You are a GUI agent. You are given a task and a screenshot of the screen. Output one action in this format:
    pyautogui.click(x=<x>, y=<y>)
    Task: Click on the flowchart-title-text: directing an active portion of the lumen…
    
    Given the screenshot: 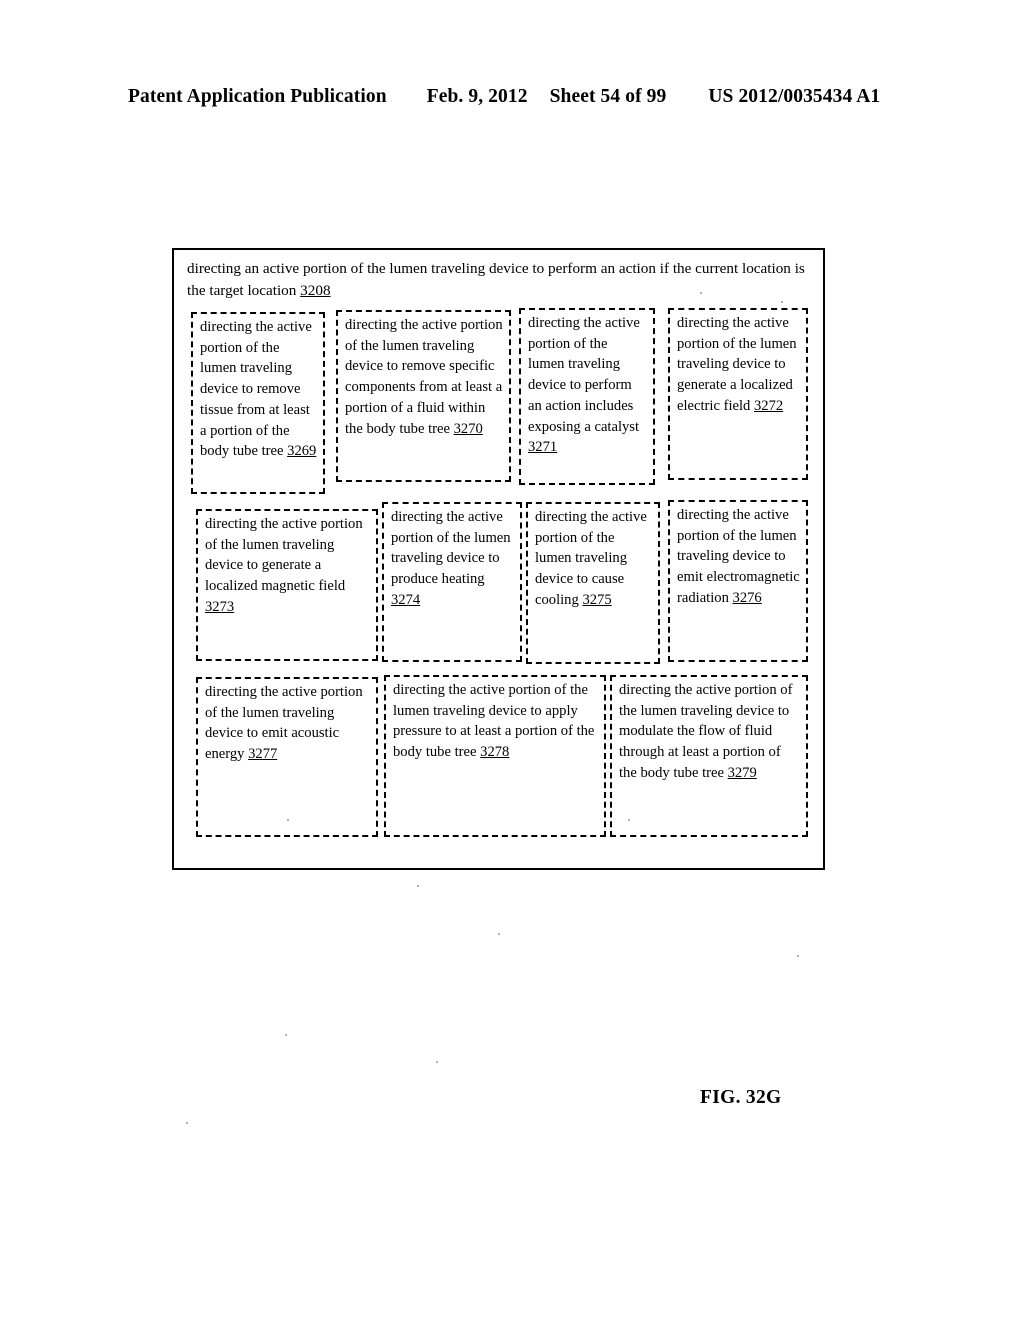 What is the action you would take?
    pyautogui.click(x=496, y=279)
    